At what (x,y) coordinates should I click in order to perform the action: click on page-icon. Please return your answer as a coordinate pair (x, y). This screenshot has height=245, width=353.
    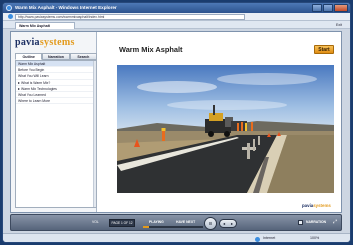
    Looking at the image, I should click on (10, 16).